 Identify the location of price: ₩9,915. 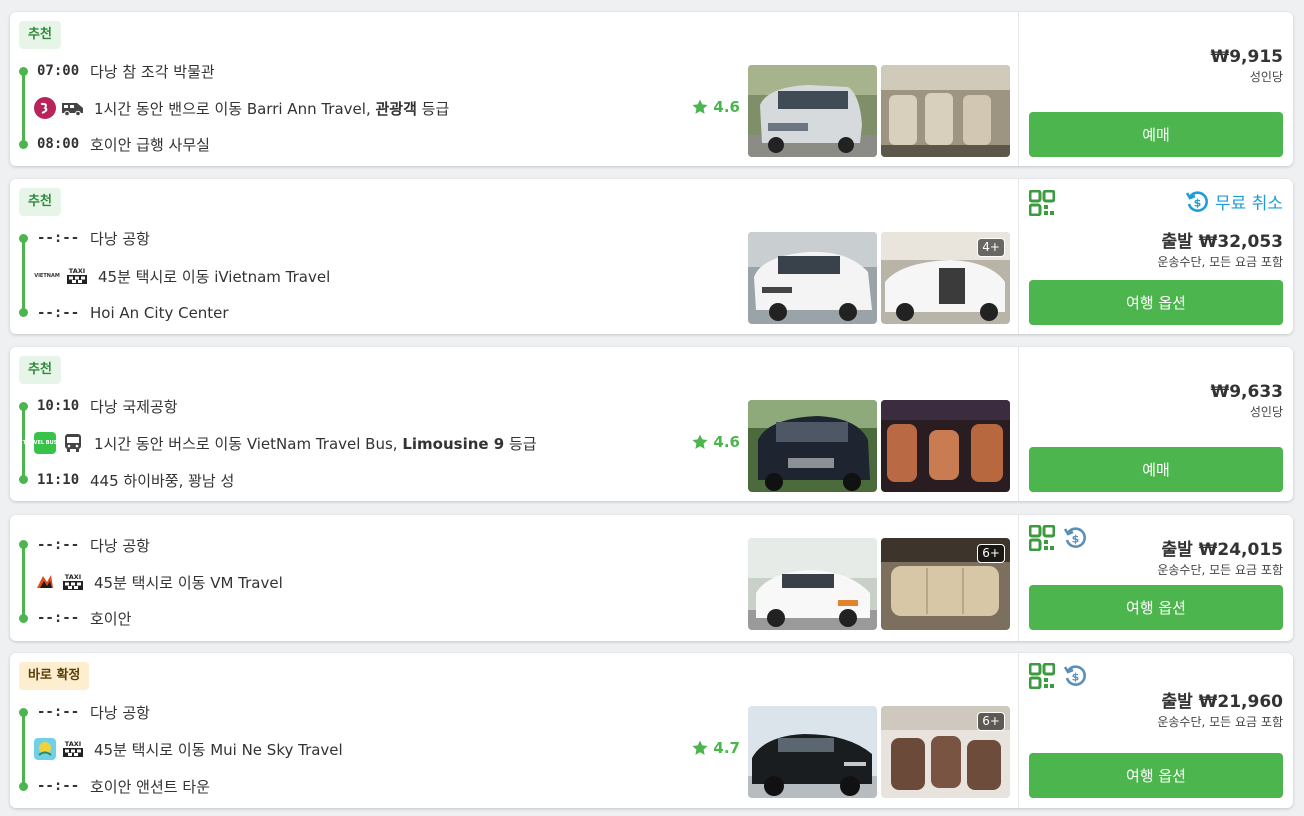
(1246, 57).